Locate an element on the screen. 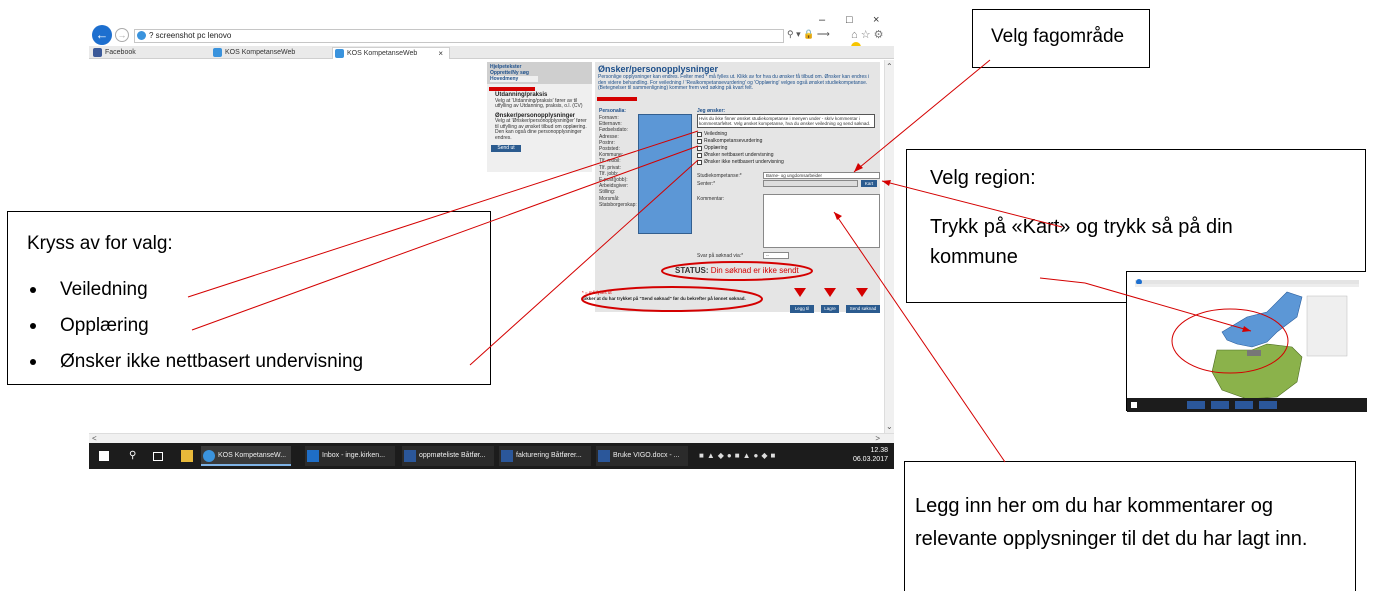 Image resolution: width=1390 pixels, height=591 pixels. search-icon: ⚲ is located at coordinates (135, 456).